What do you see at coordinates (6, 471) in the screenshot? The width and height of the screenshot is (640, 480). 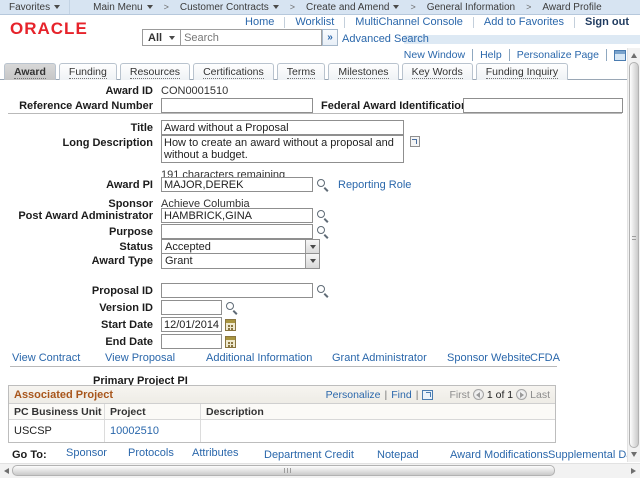 I see `scroll-left-icon` at bounding box center [6, 471].